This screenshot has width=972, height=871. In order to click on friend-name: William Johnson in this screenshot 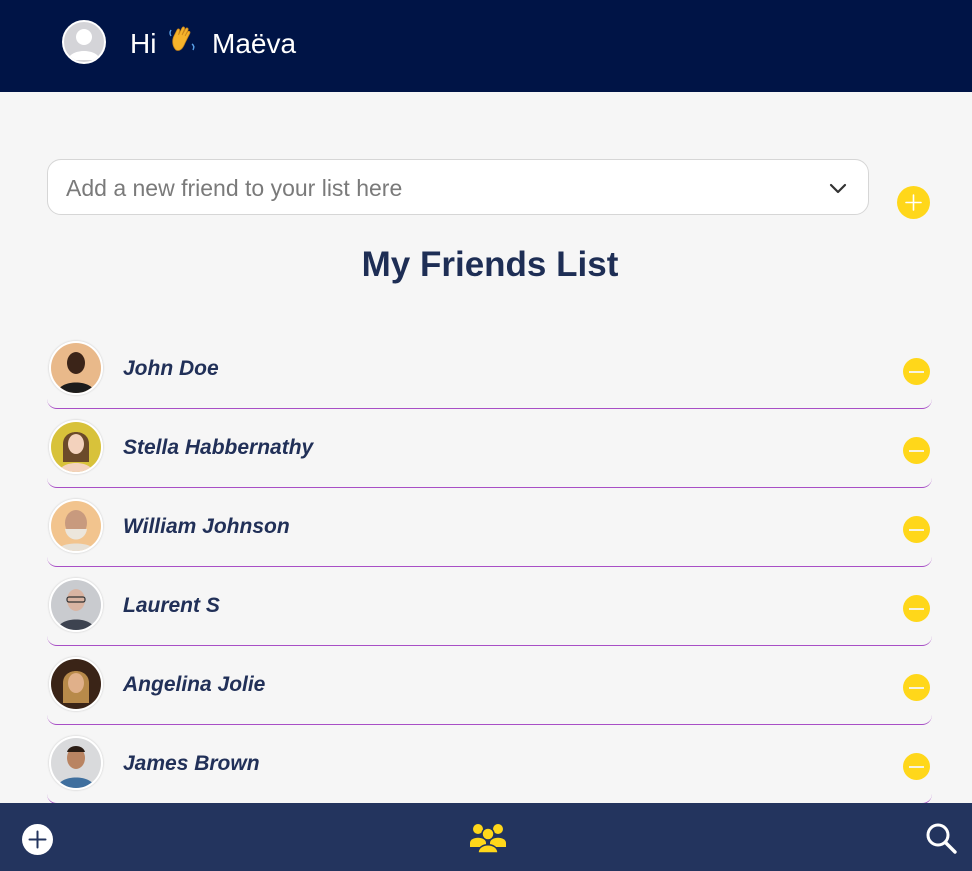, I will do `click(206, 526)`.